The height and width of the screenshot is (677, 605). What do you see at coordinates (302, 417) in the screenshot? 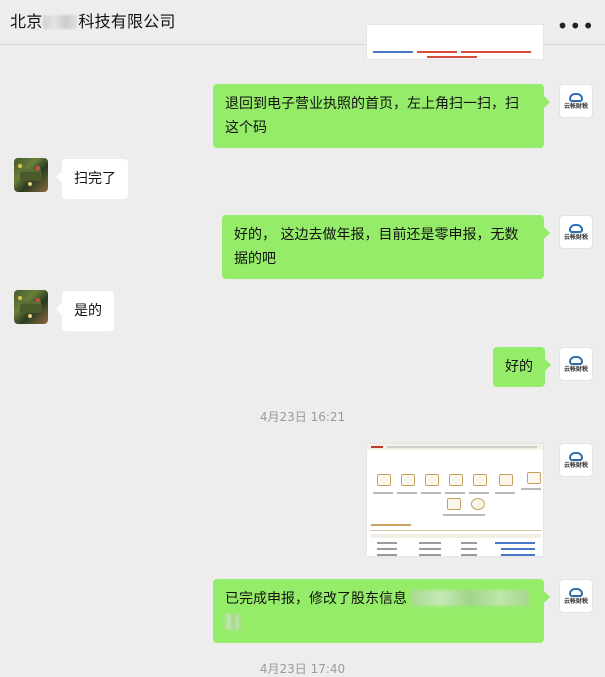
I see `timestamp: 4月23日 16:21` at bounding box center [302, 417].